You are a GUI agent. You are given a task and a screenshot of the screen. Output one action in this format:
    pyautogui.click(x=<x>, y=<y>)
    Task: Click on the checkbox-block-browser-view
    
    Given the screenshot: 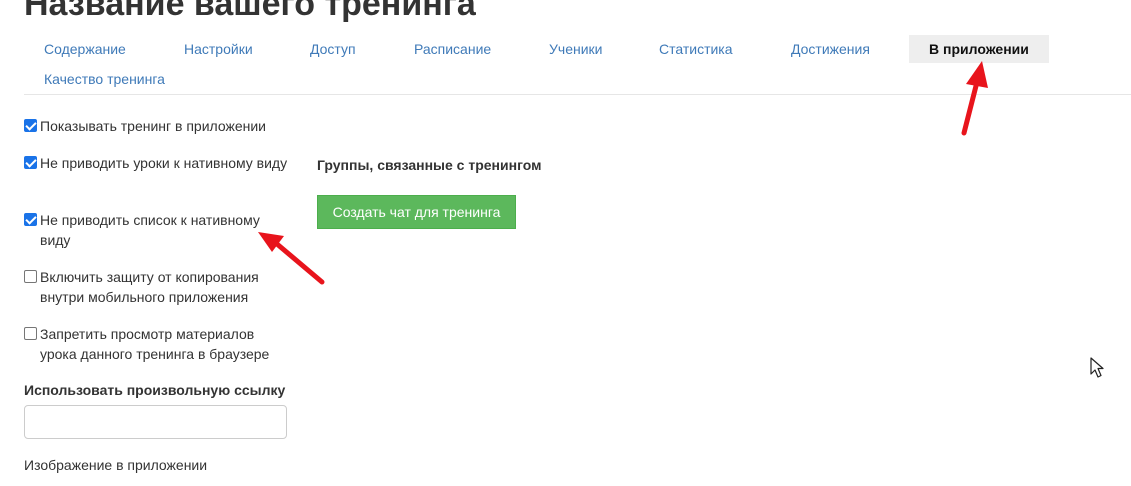 What is the action you would take?
    pyautogui.click(x=30, y=333)
    